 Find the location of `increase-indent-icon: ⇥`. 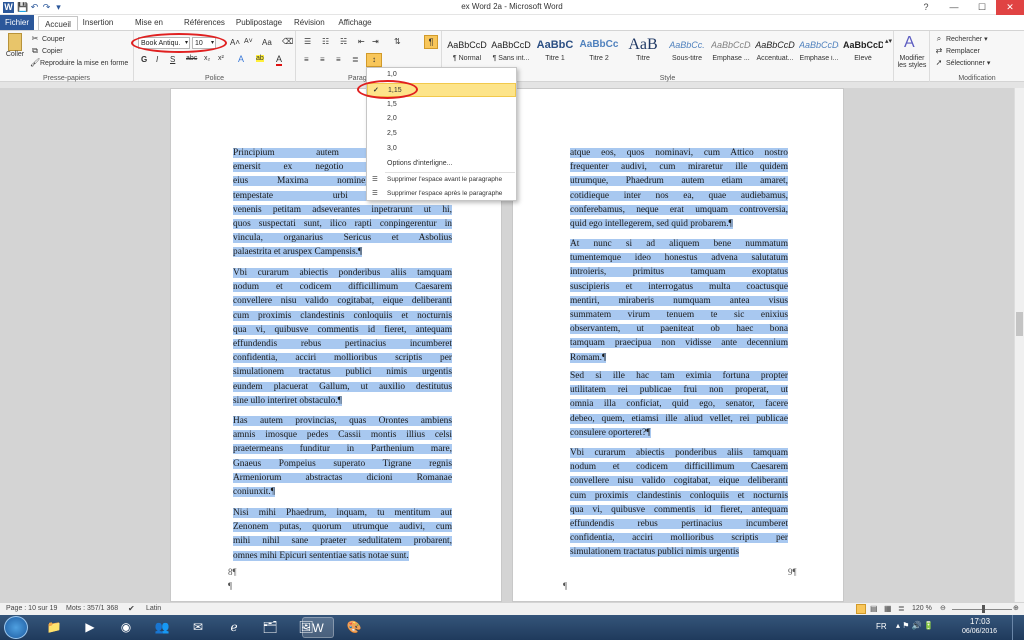

increase-indent-icon: ⇥ is located at coordinates (375, 41).